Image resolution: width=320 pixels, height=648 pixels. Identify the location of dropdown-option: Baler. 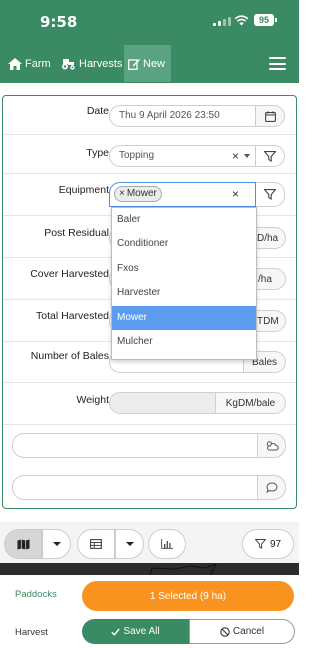
(184, 220).